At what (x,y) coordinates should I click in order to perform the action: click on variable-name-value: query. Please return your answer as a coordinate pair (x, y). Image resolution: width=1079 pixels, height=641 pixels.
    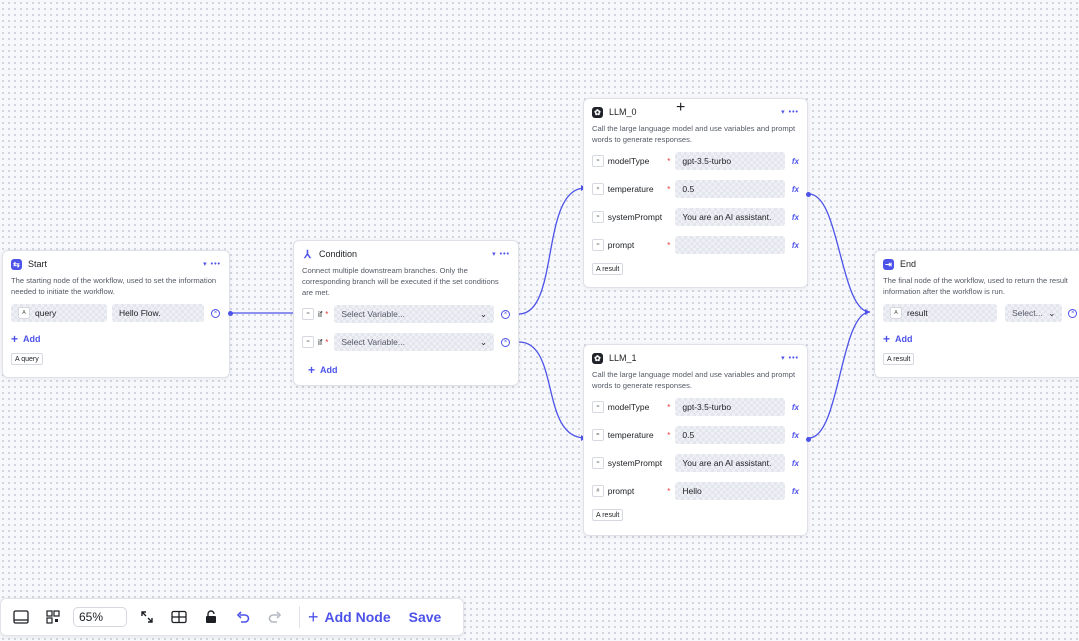
    Looking at the image, I should click on (46, 313).